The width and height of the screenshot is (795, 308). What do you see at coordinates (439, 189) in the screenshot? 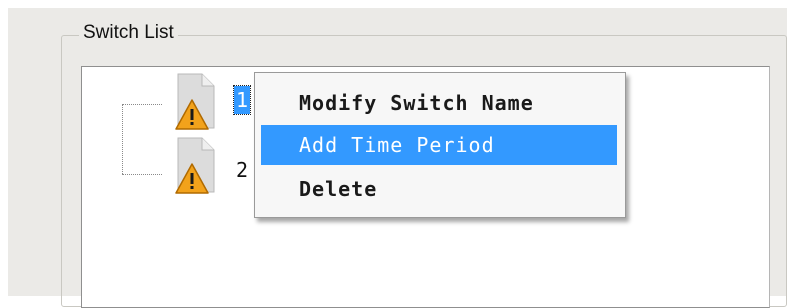
I see `menu-item-delete: Delete` at bounding box center [439, 189].